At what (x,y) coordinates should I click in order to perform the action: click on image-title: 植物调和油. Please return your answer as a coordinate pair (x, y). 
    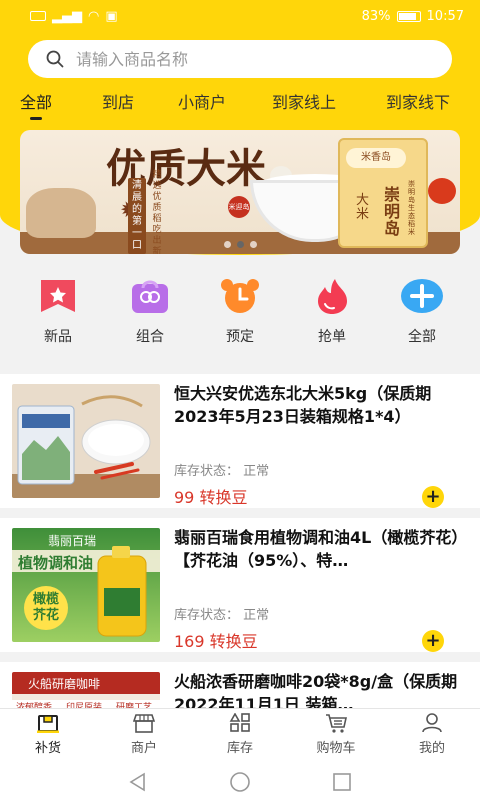
    Looking at the image, I should click on (56, 563).